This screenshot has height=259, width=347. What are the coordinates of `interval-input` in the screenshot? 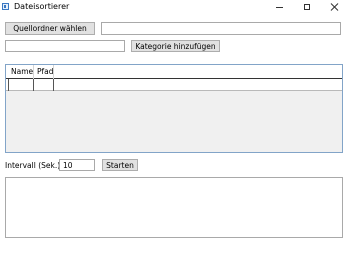 It's located at (77, 165).